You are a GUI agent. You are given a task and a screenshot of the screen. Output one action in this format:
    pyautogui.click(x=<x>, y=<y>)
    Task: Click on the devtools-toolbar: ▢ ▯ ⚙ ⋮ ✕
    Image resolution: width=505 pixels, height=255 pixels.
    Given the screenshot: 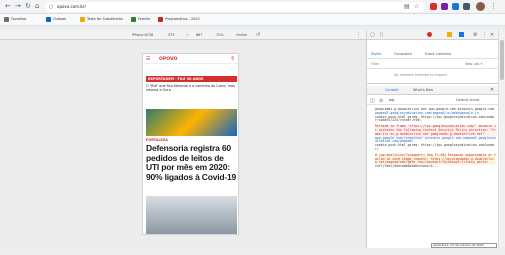 What is the action you would take?
    pyautogui.click(x=432, y=35)
    